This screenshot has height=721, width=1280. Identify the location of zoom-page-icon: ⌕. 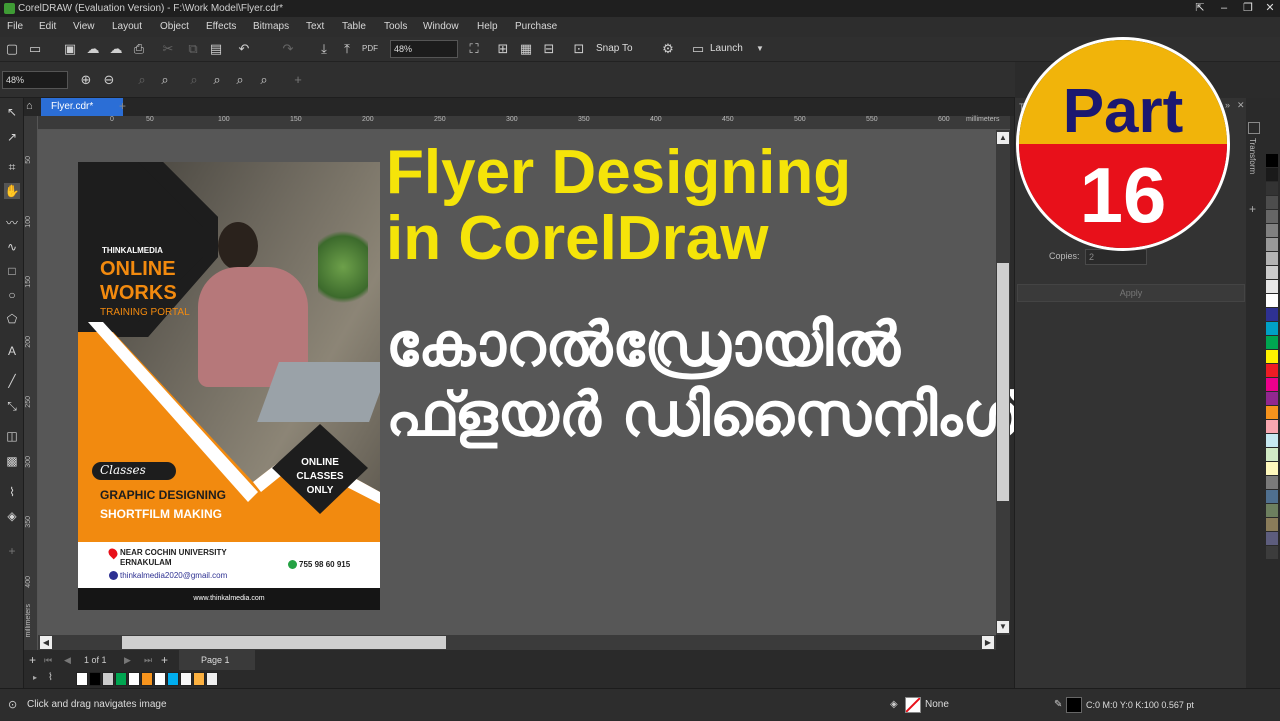
(194, 80).